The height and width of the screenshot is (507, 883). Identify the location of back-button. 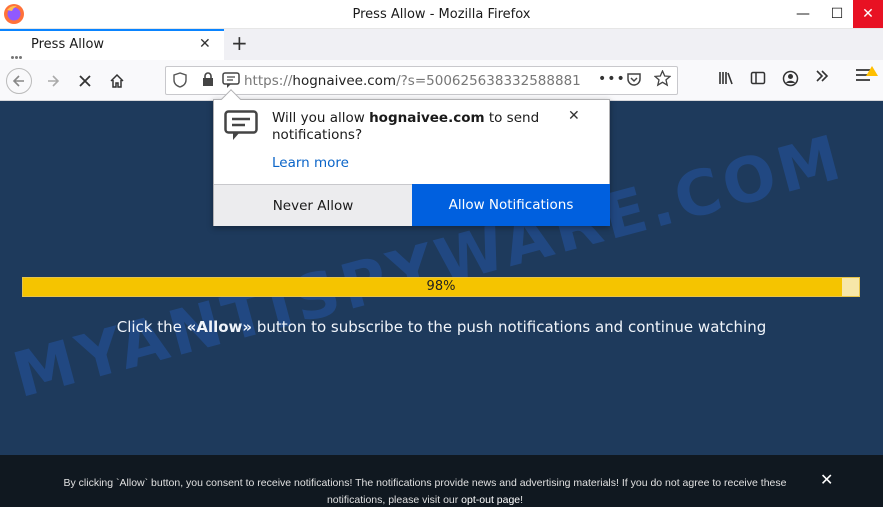
(19, 81).